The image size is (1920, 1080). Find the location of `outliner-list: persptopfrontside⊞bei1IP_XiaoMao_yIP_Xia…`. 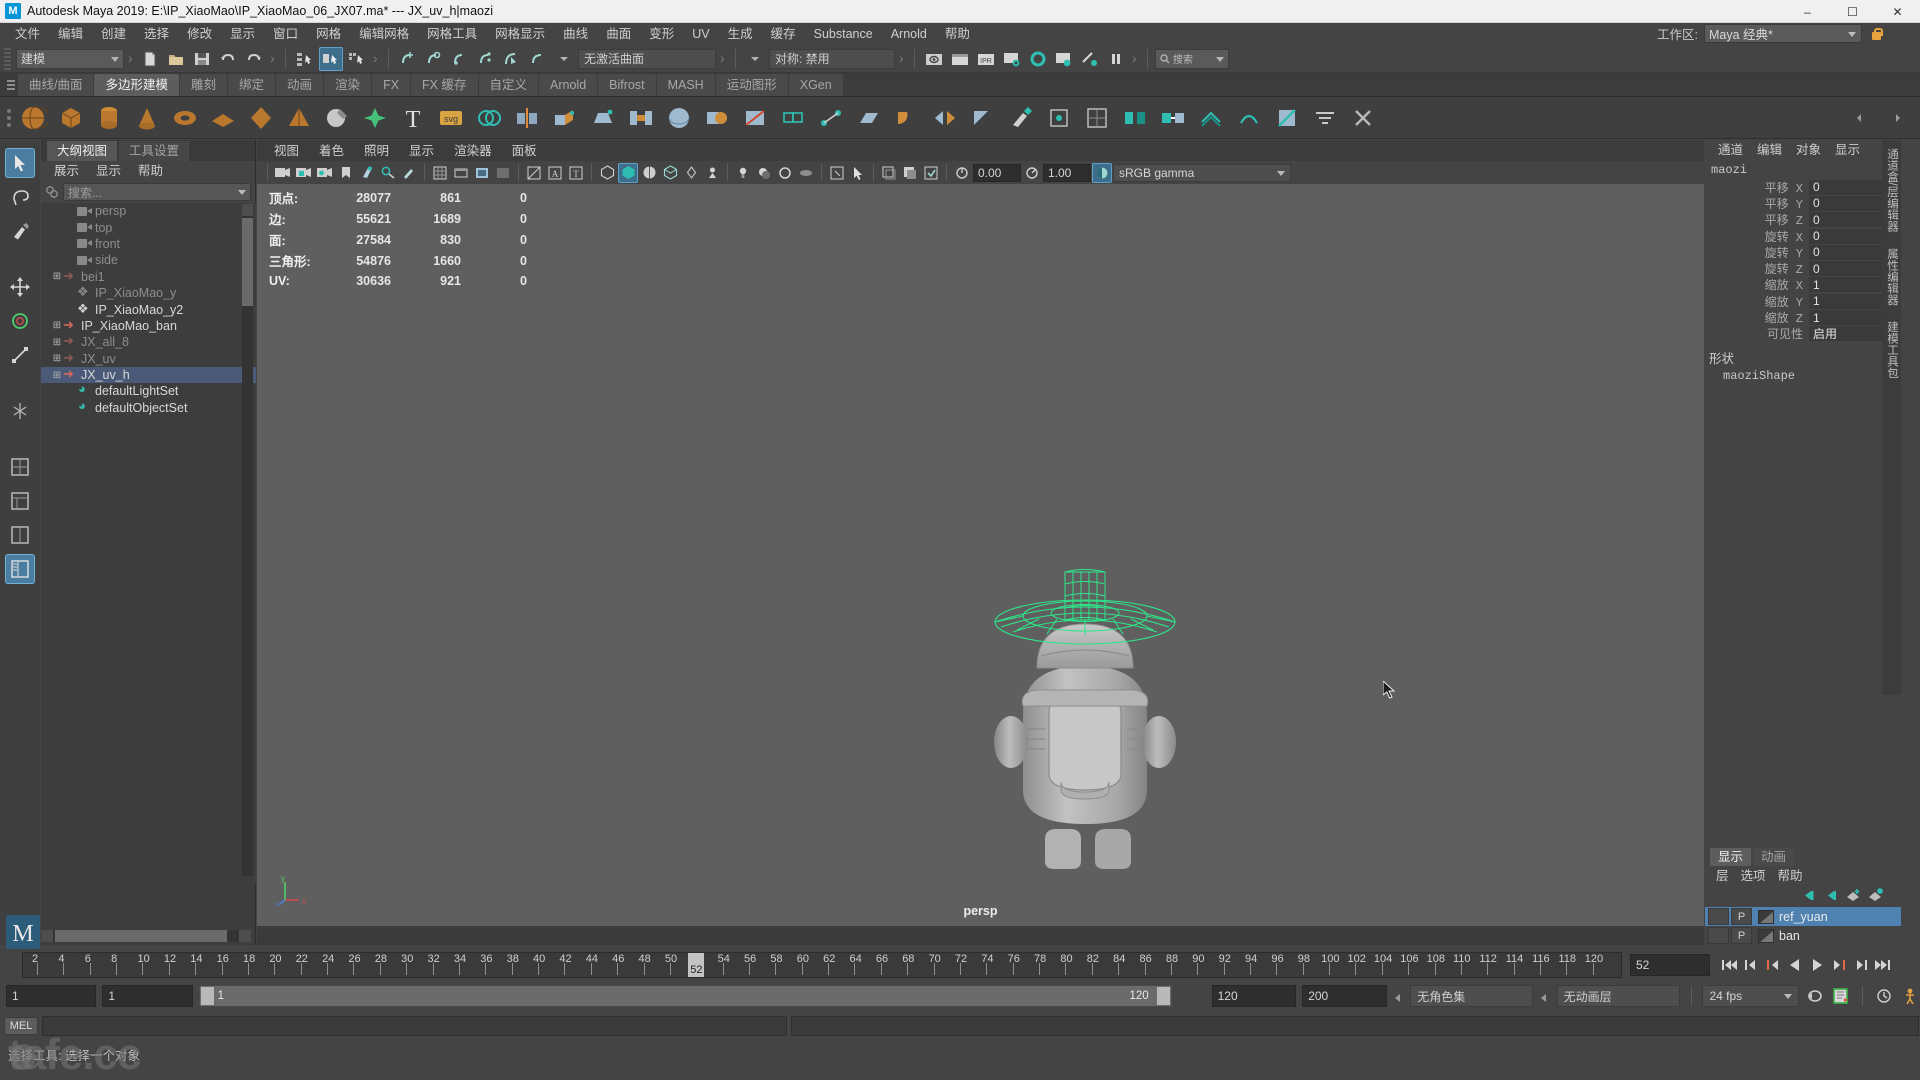

outliner-list: persptopfrontside⊞bei1IP_XiaoMao_yIP_Xia… is located at coordinates (148, 543).